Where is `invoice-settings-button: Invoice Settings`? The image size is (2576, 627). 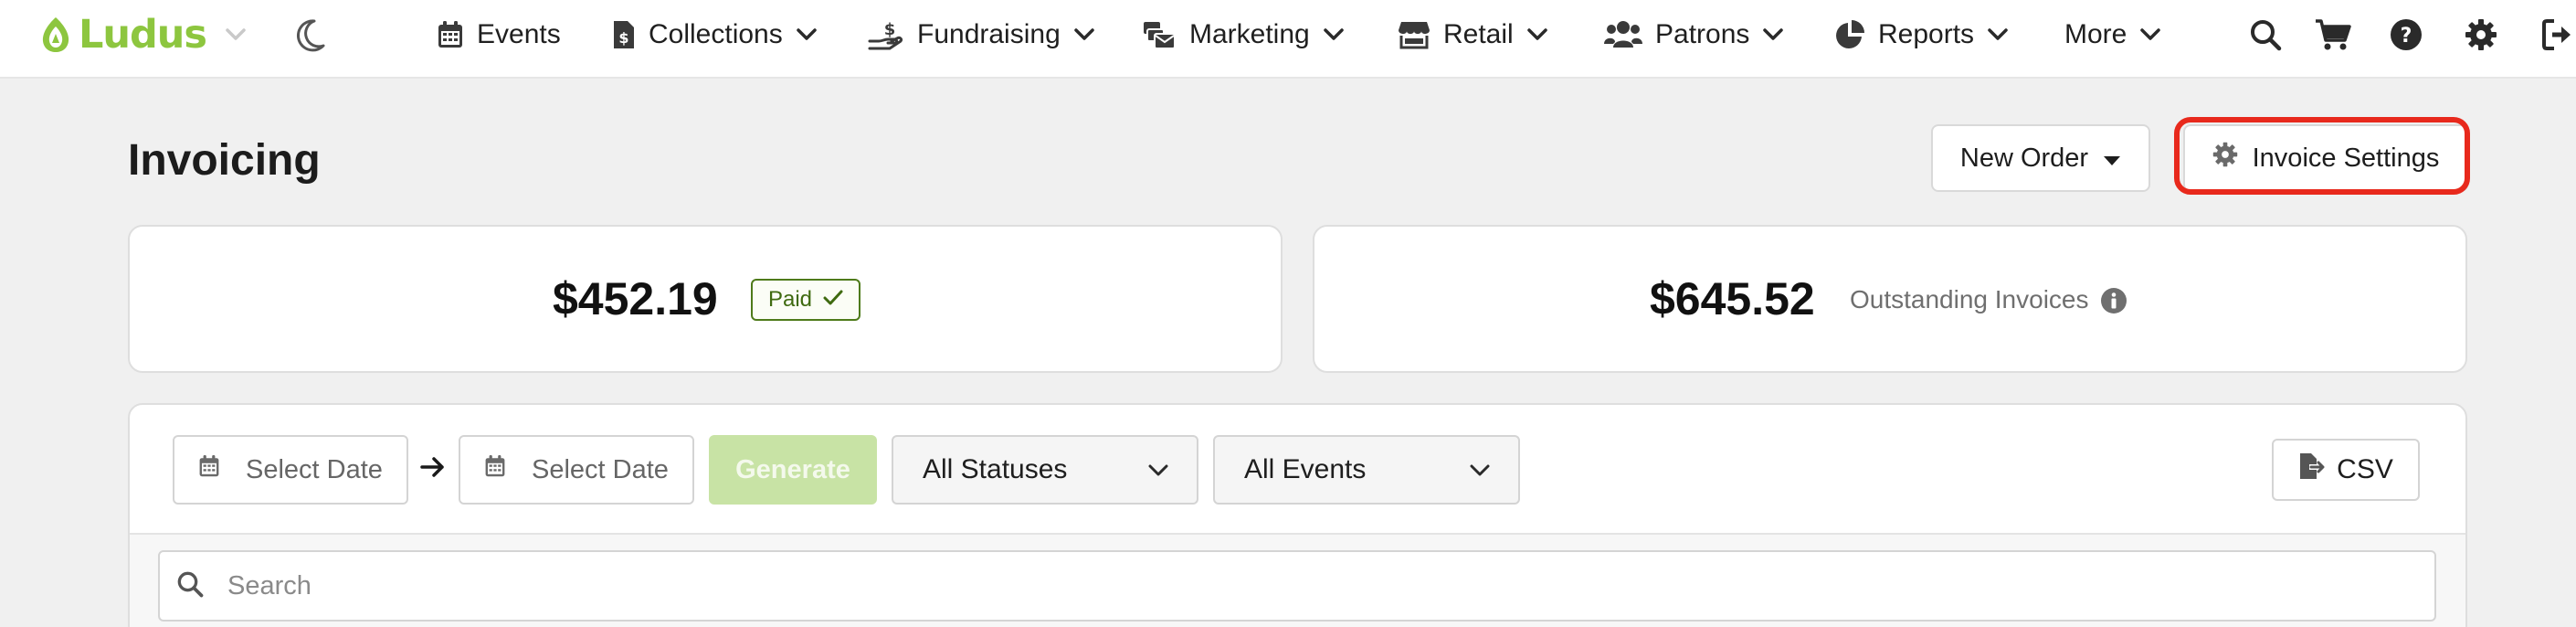 invoice-settings-button: Invoice Settings is located at coordinates (2325, 158).